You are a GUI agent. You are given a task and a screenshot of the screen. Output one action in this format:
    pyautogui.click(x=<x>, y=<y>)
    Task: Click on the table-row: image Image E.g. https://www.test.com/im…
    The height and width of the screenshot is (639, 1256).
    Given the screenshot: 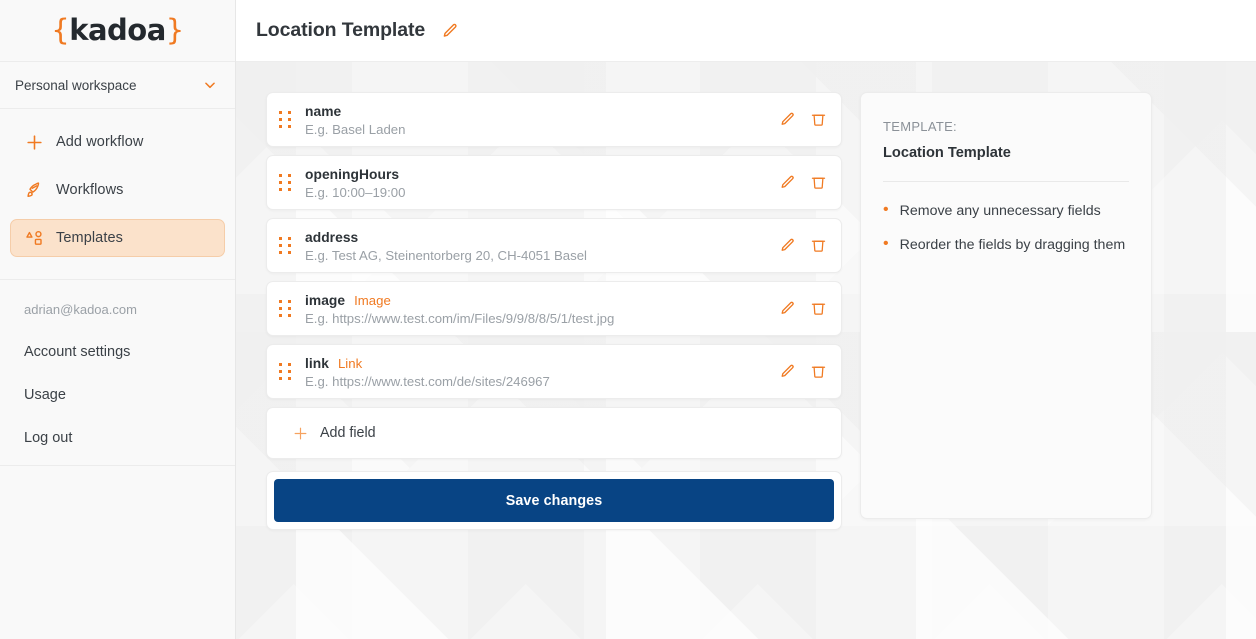 What is the action you would take?
    pyautogui.click(x=554, y=308)
    